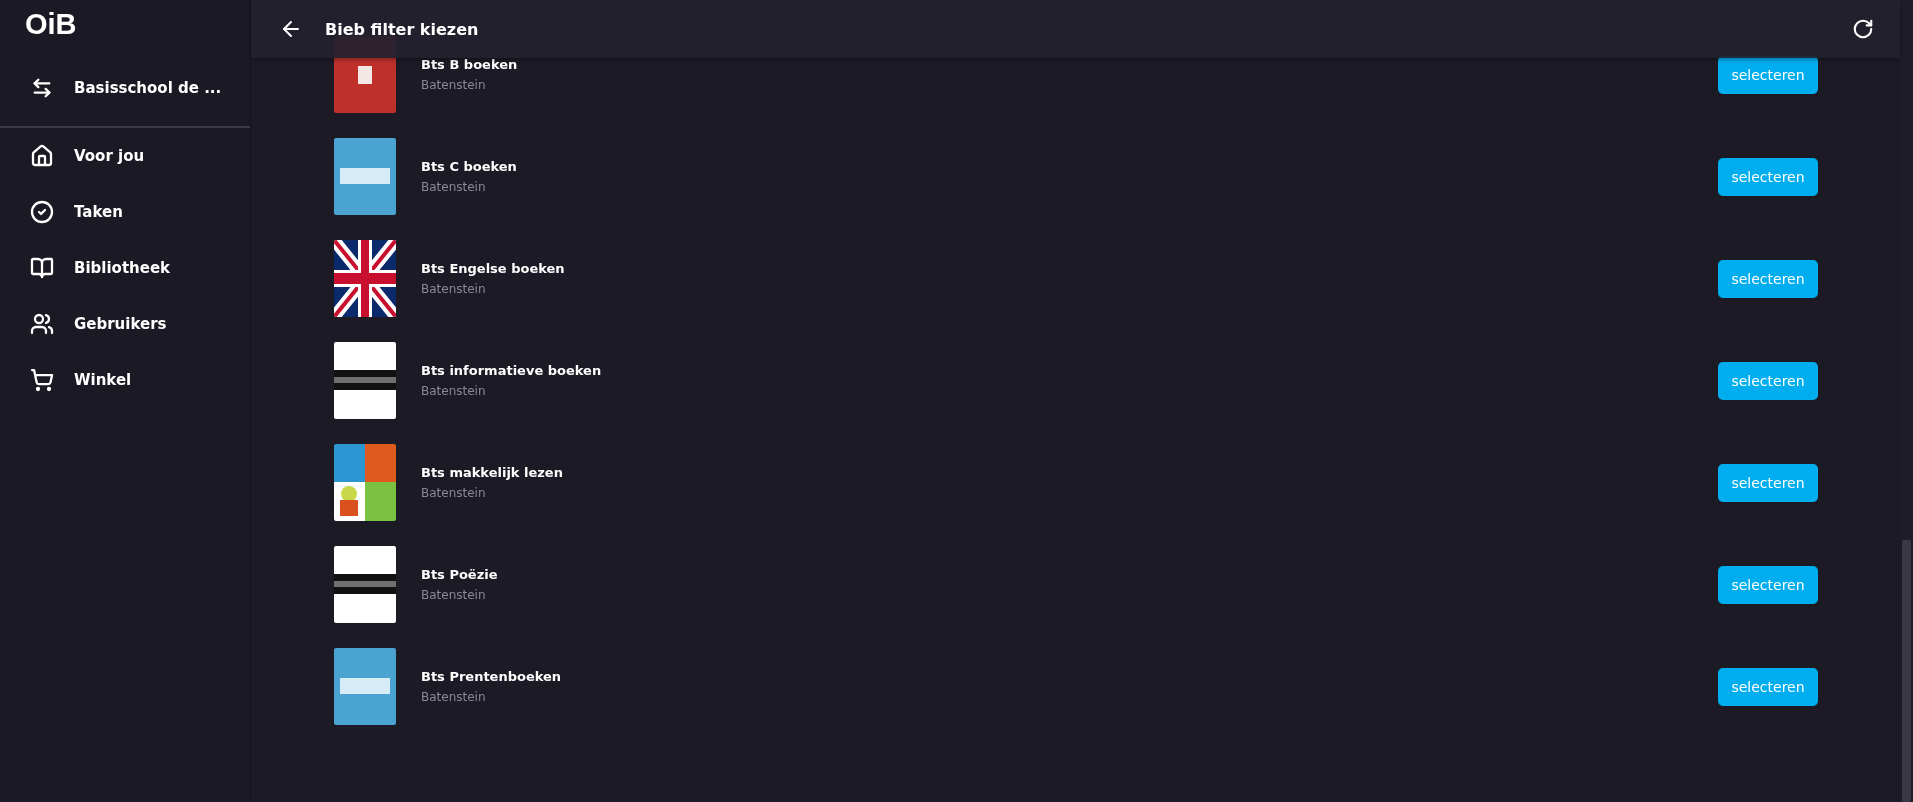  Describe the element at coordinates (493, 268) in the screenshot. I see `filter-title: Bts Engelse boeken` at that location.